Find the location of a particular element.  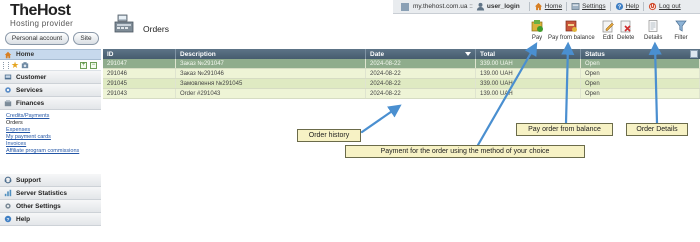

settings-link: Settings is located at coordinates (588, 6).